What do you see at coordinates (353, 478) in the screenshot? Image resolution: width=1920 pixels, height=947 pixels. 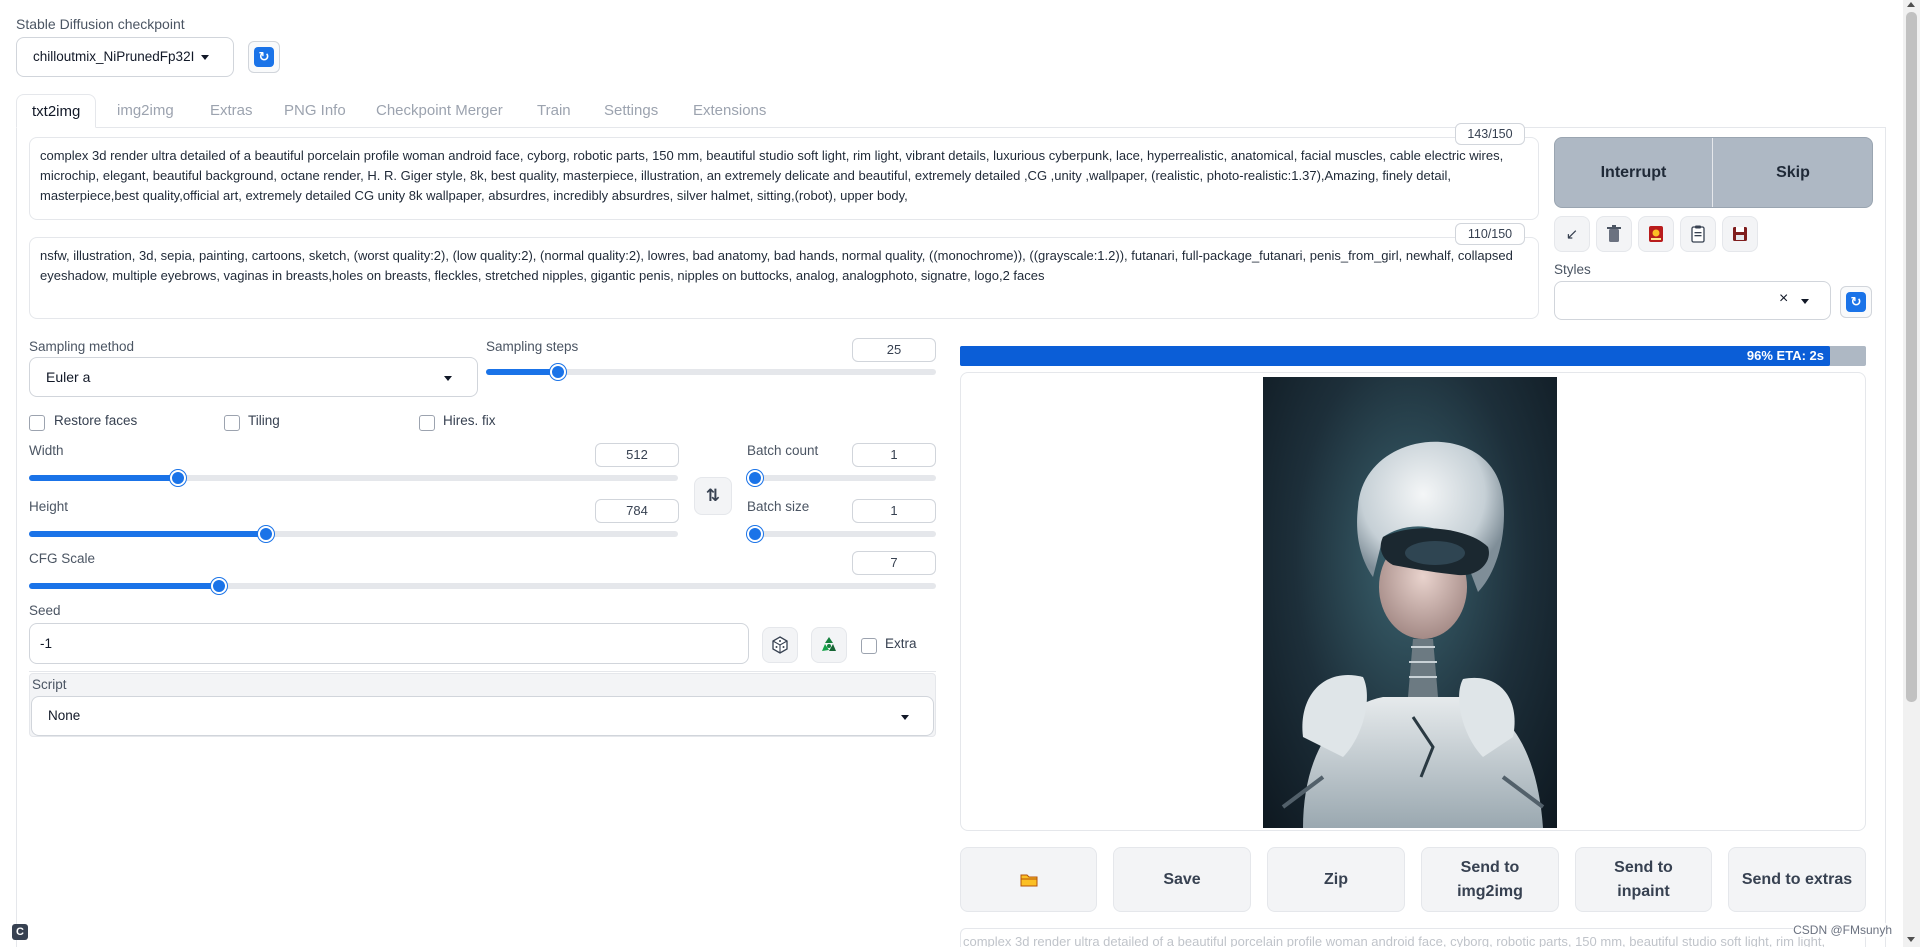 I see `width-slider` at bounding box center [353, 478].